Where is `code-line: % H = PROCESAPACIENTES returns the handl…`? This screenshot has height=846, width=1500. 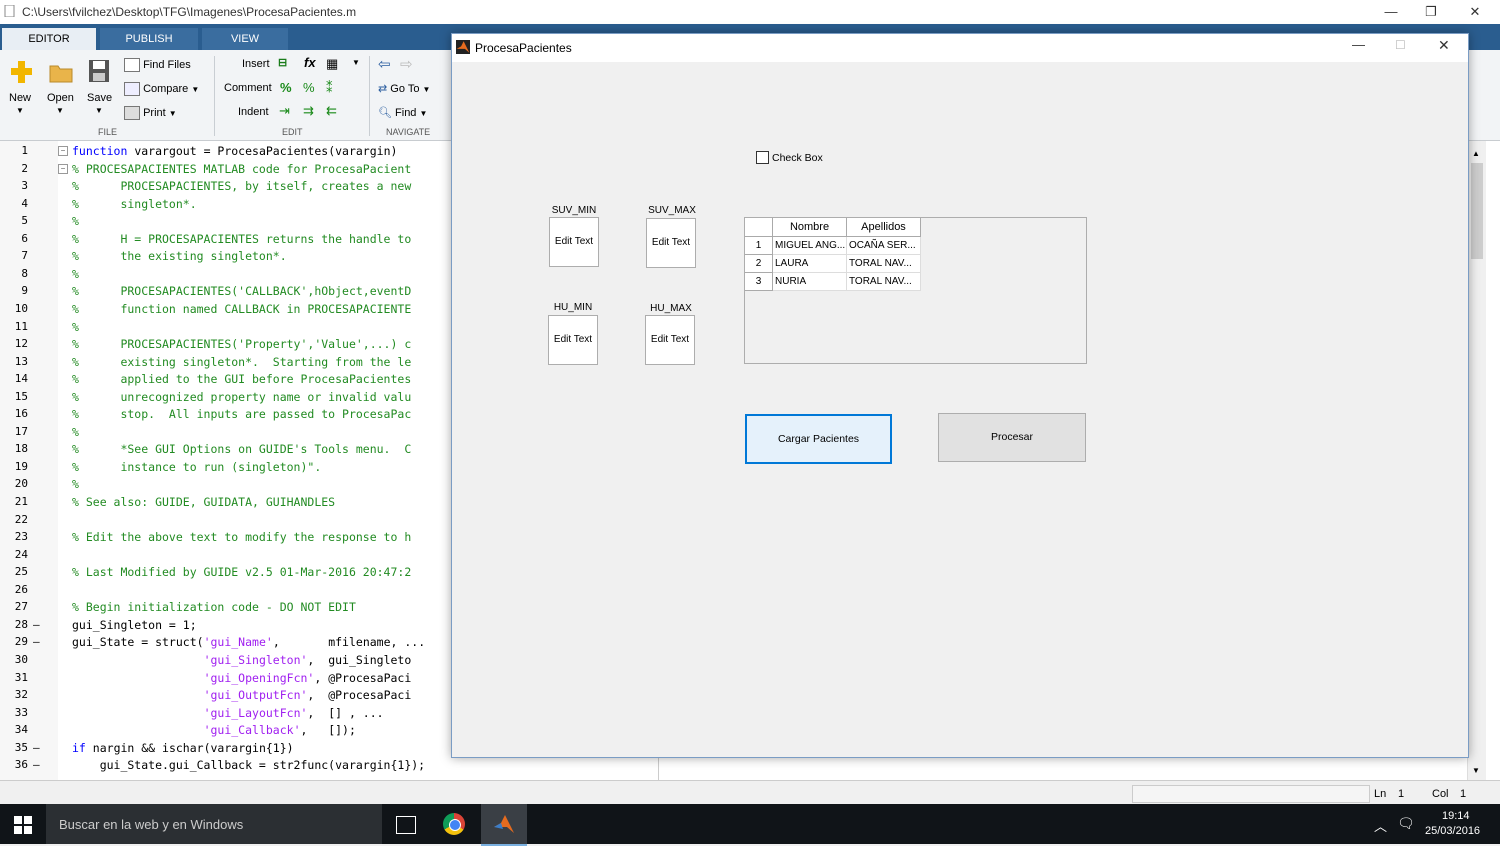 code-line: % H = PROCESAPACIENTES returns the handl… is located at coordinates (241, 239).